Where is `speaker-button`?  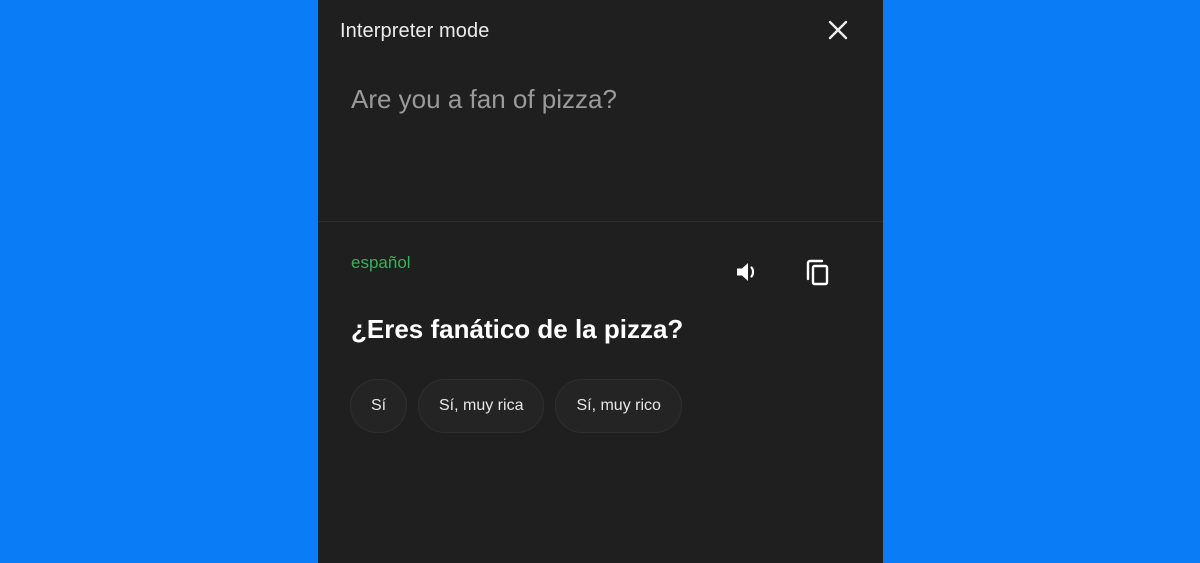 speaker-button is located at coordinates (747, 274).